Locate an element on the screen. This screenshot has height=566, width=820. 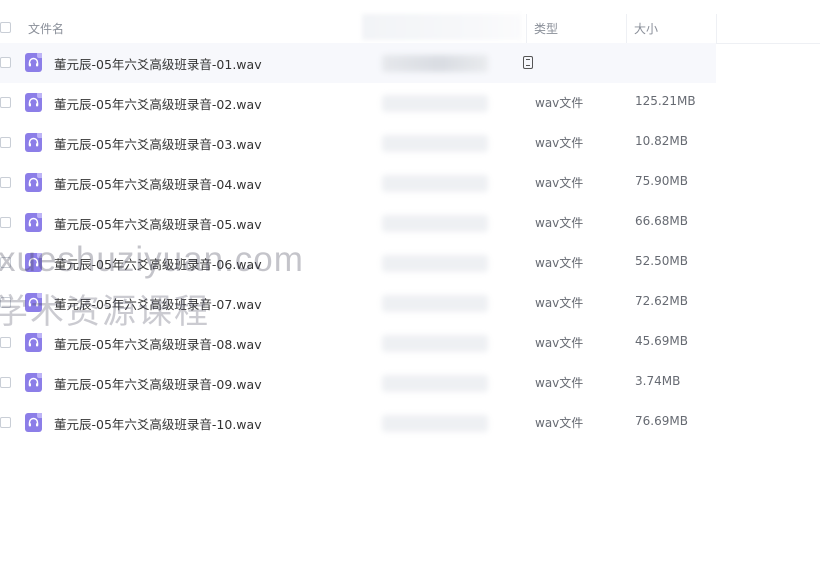
file-size: 66.68MB is located at coordinates (661, 221).